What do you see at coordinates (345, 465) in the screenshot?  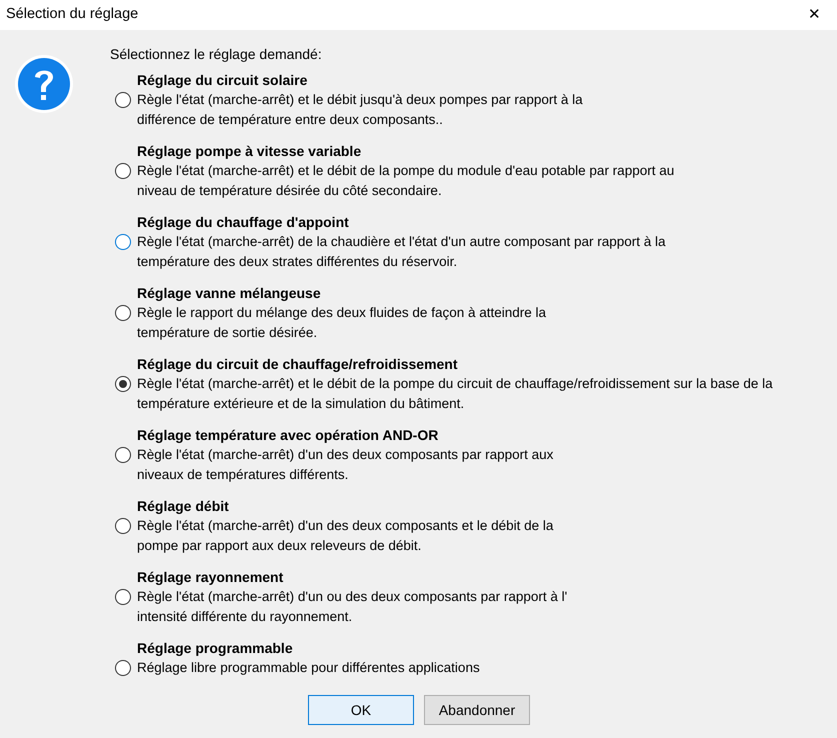 I see `option-description: Règle l'état (marche-arrêt) d'un des deux composants par rapport aux niveaux de températures différents.` at bounding box center [345, 465].